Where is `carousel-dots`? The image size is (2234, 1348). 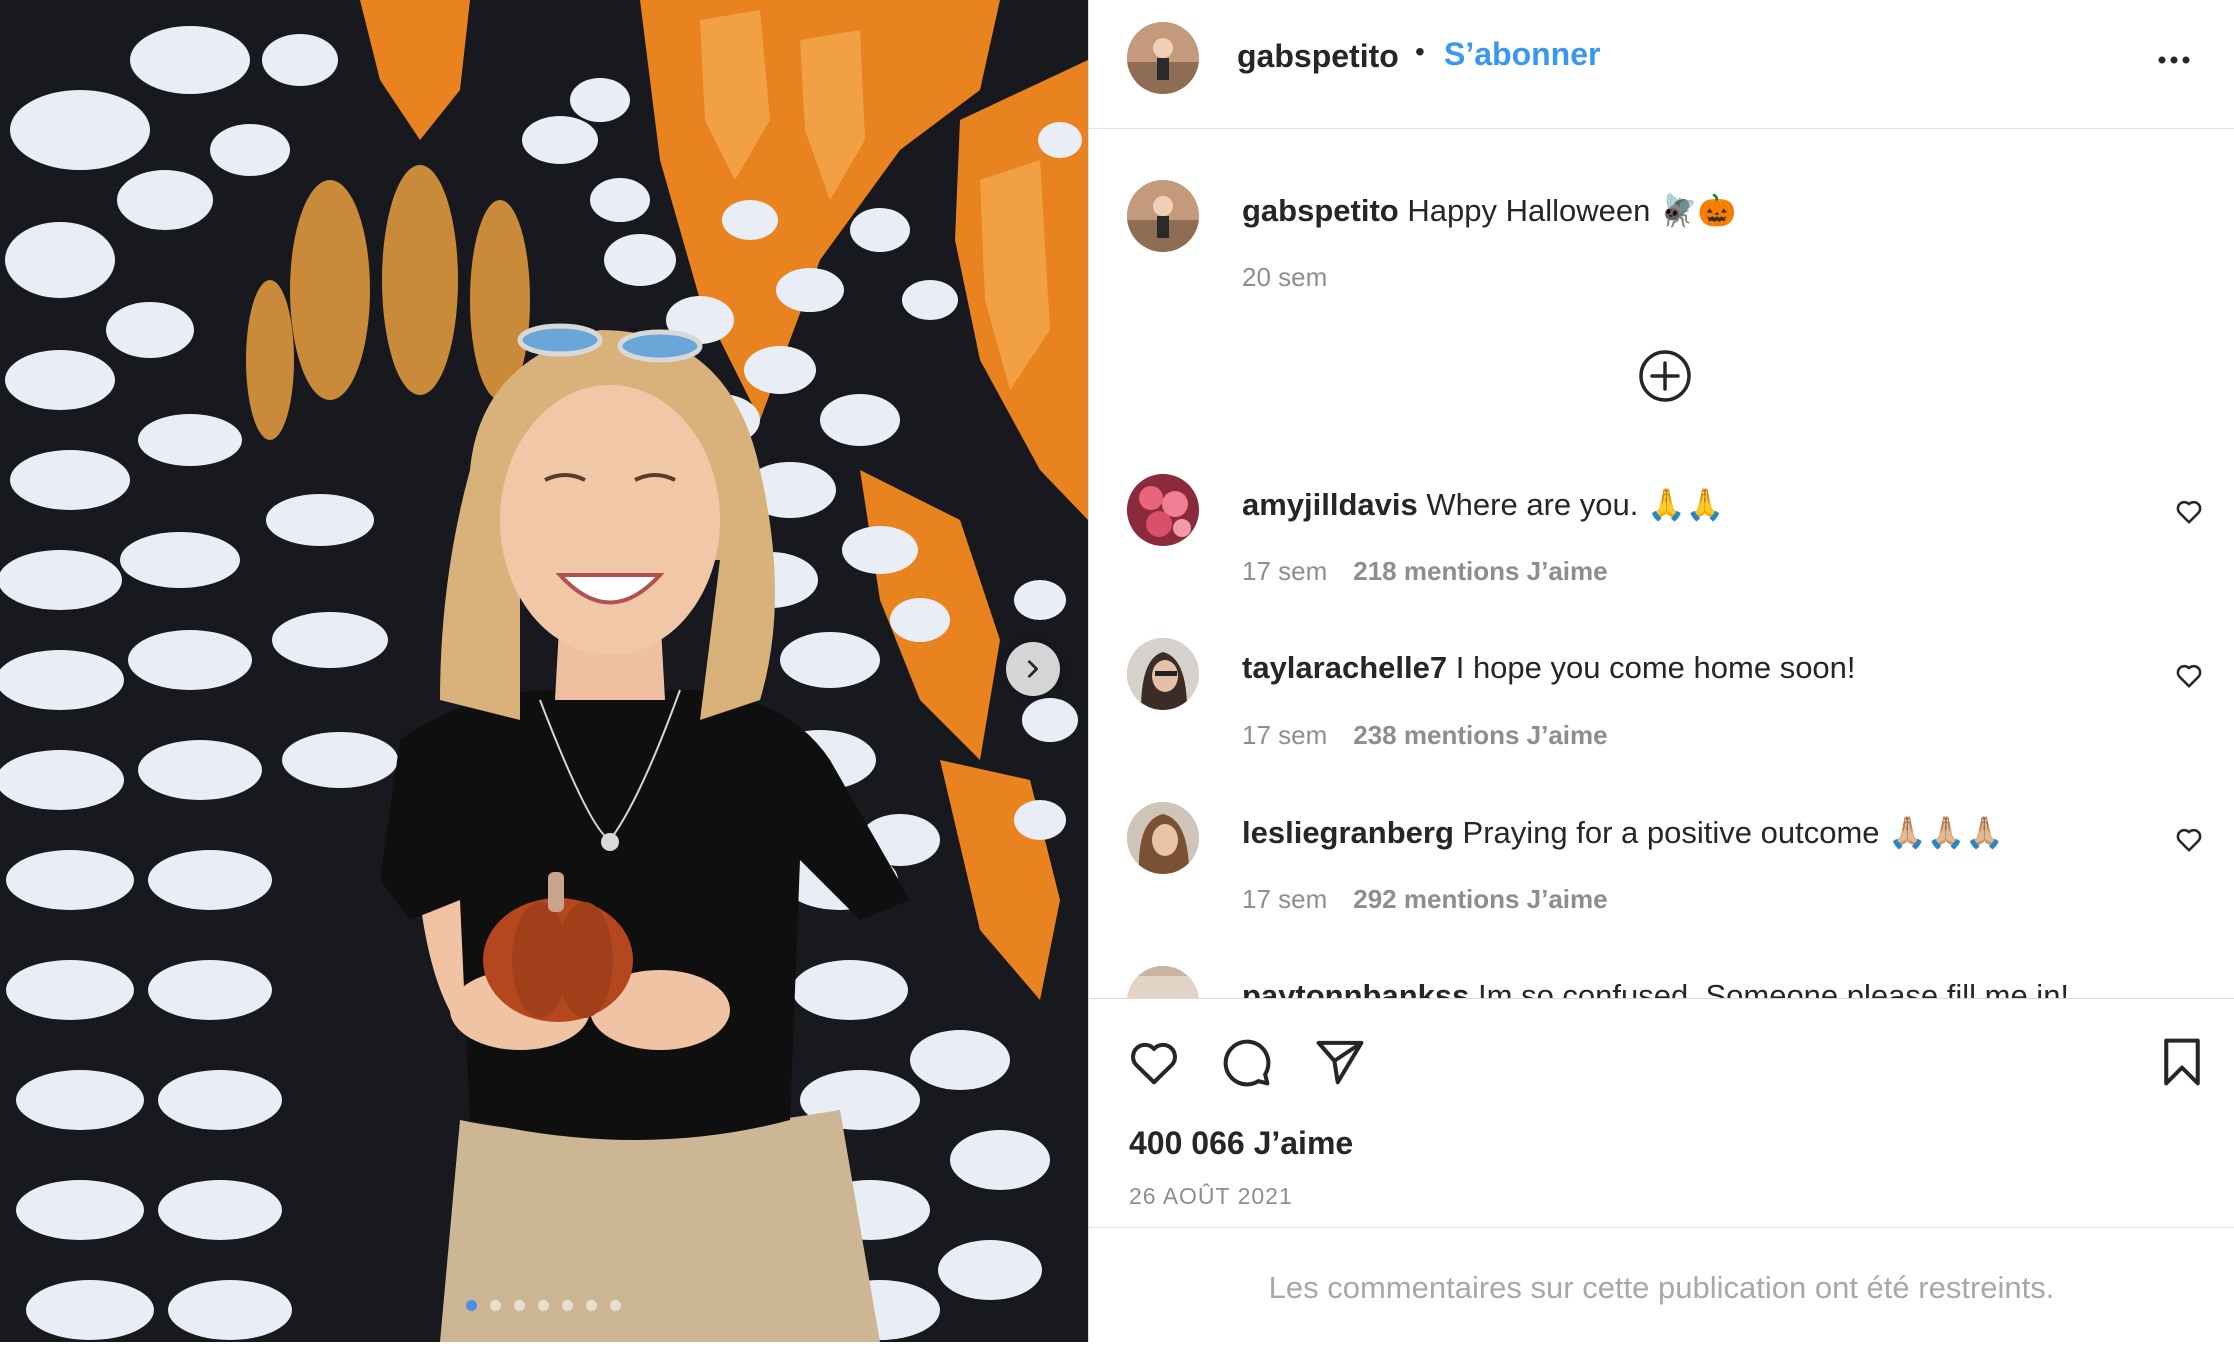
carousel-dots is located at coordinates (543, 1305).